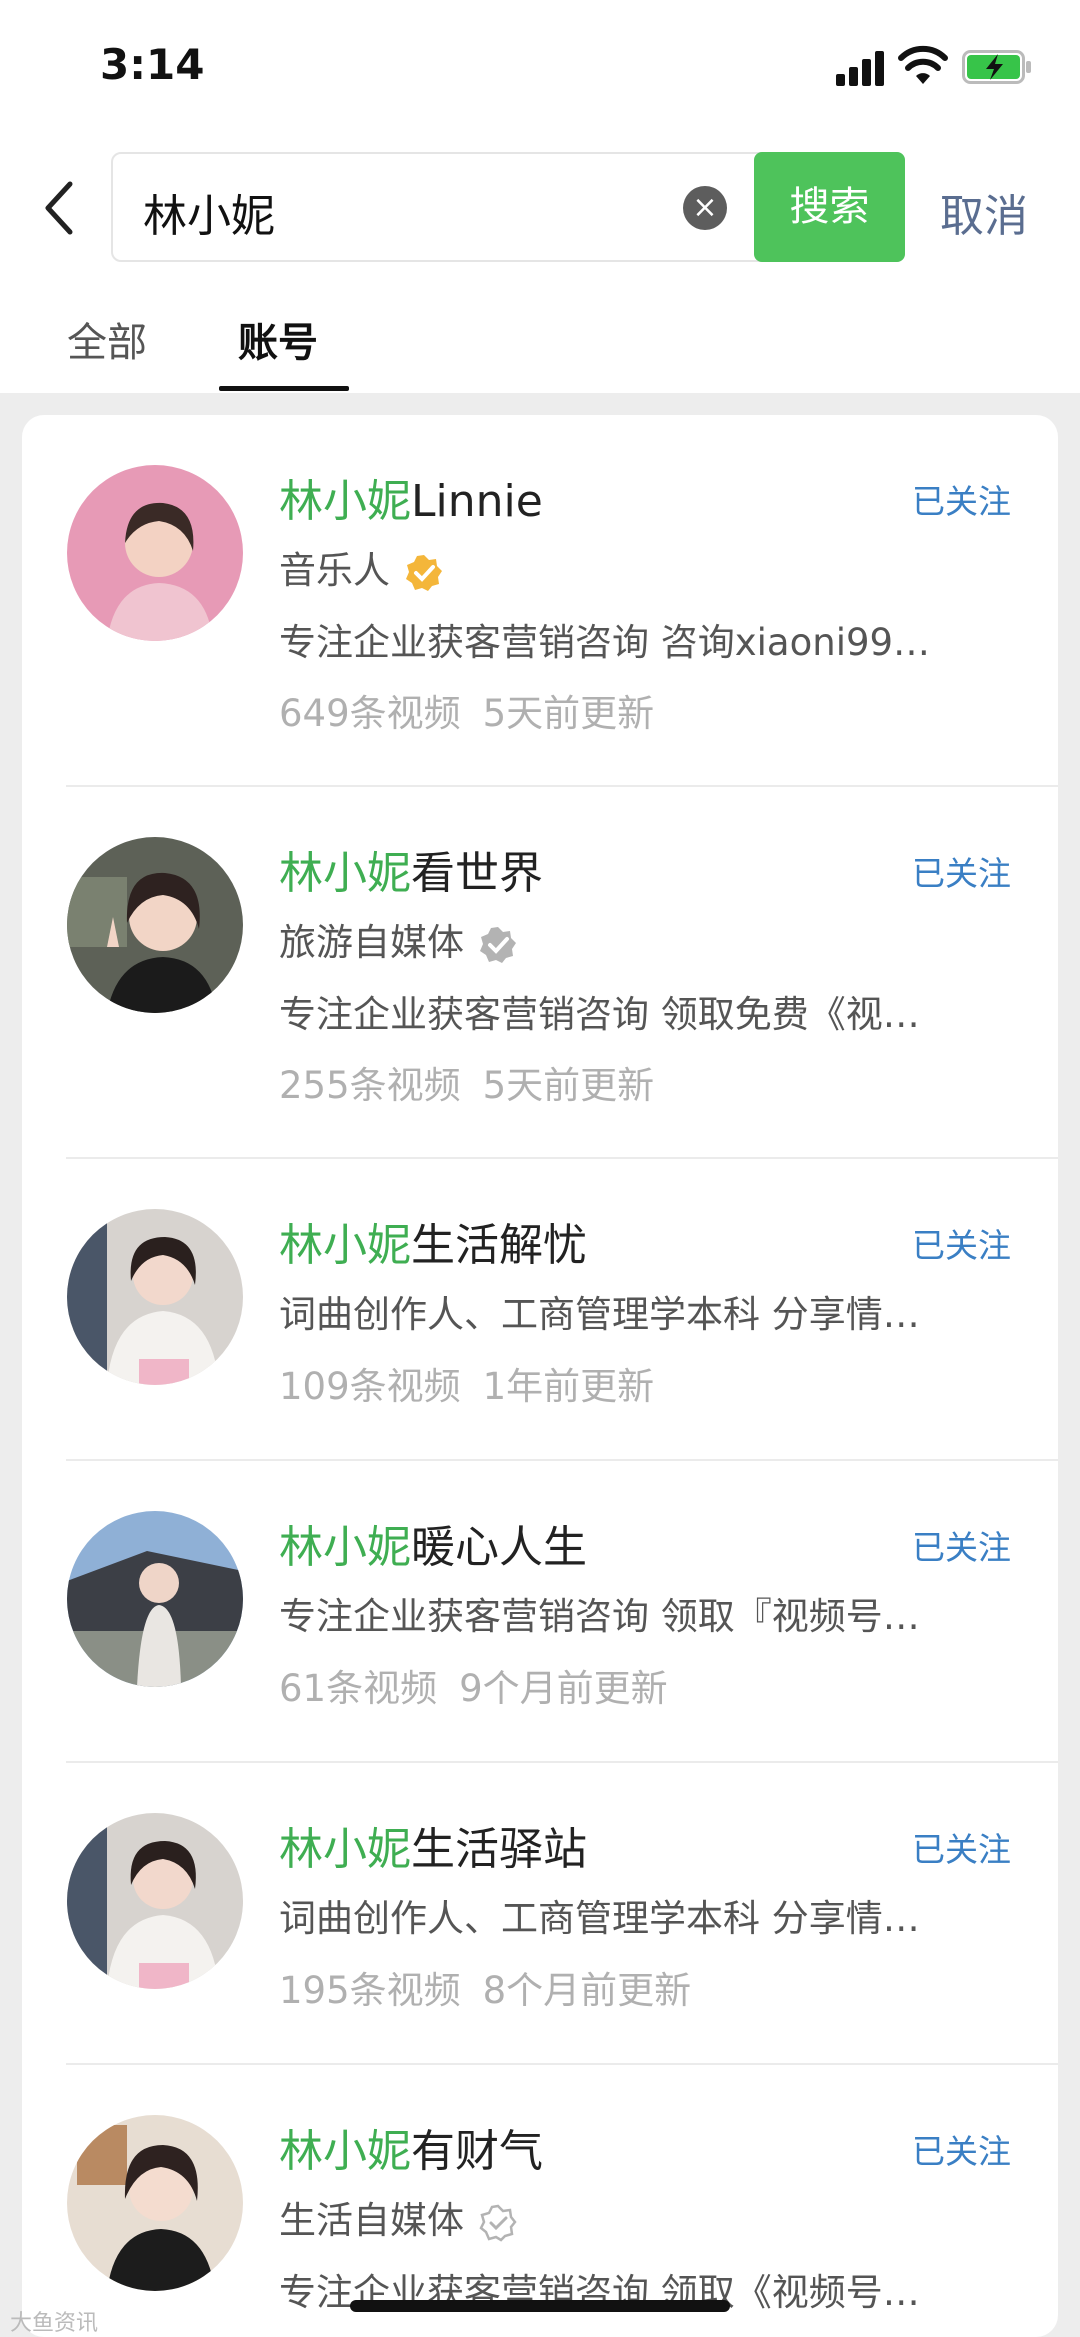 Image resolution: width=1080 pixels, height=2337 pixels. What do you see at coordinates (284, 388) in the screenshot?
I see `active-tab-indicator` at bounding box center [284, 388].